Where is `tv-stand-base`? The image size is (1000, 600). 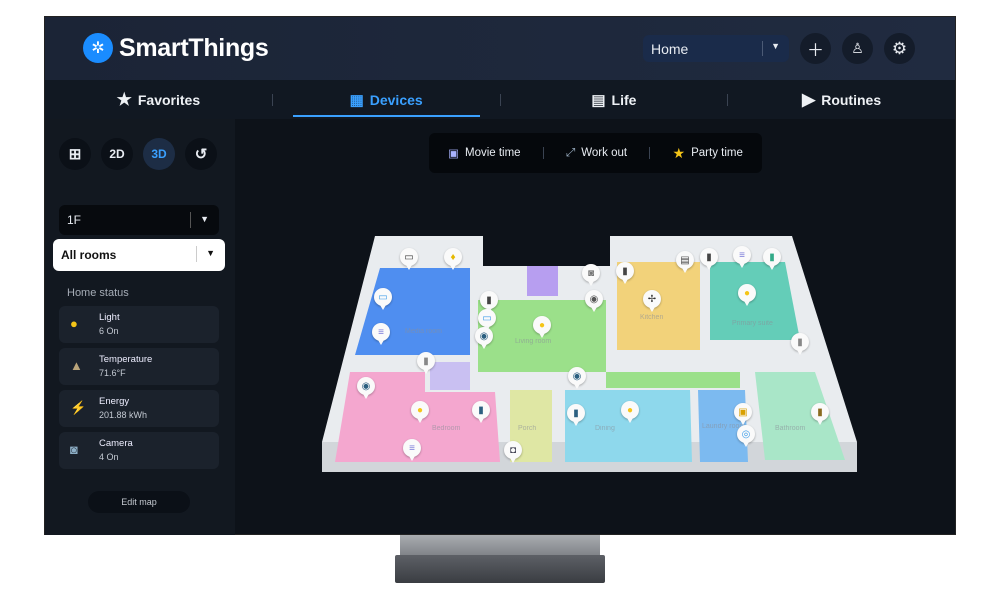 tv-stand-base is located at coordinates (500, 569).